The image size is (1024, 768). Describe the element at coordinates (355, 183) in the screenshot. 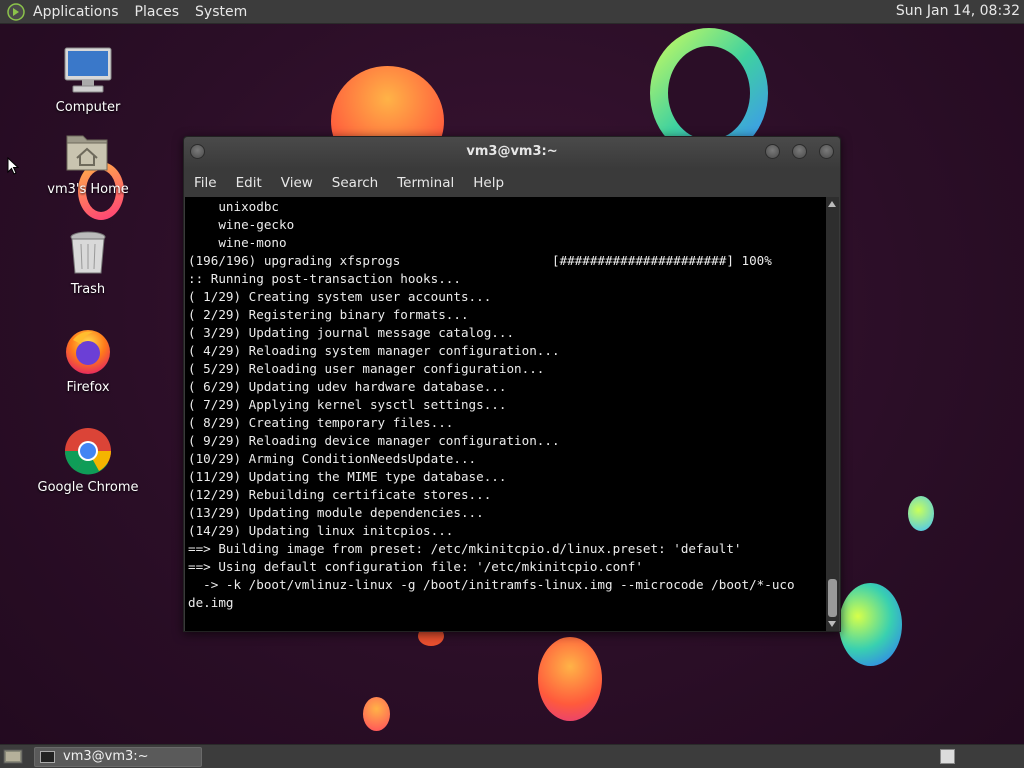

I see `menu-search: Search` at that location.